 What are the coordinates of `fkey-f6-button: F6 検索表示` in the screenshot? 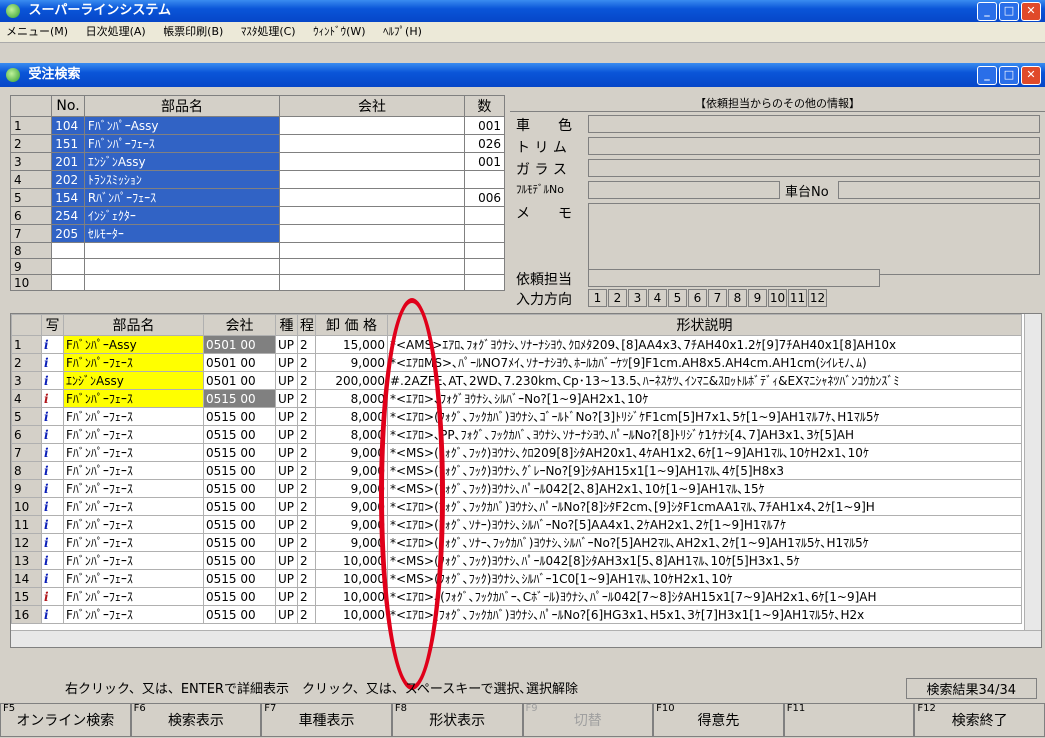 It's located at (196, 720).